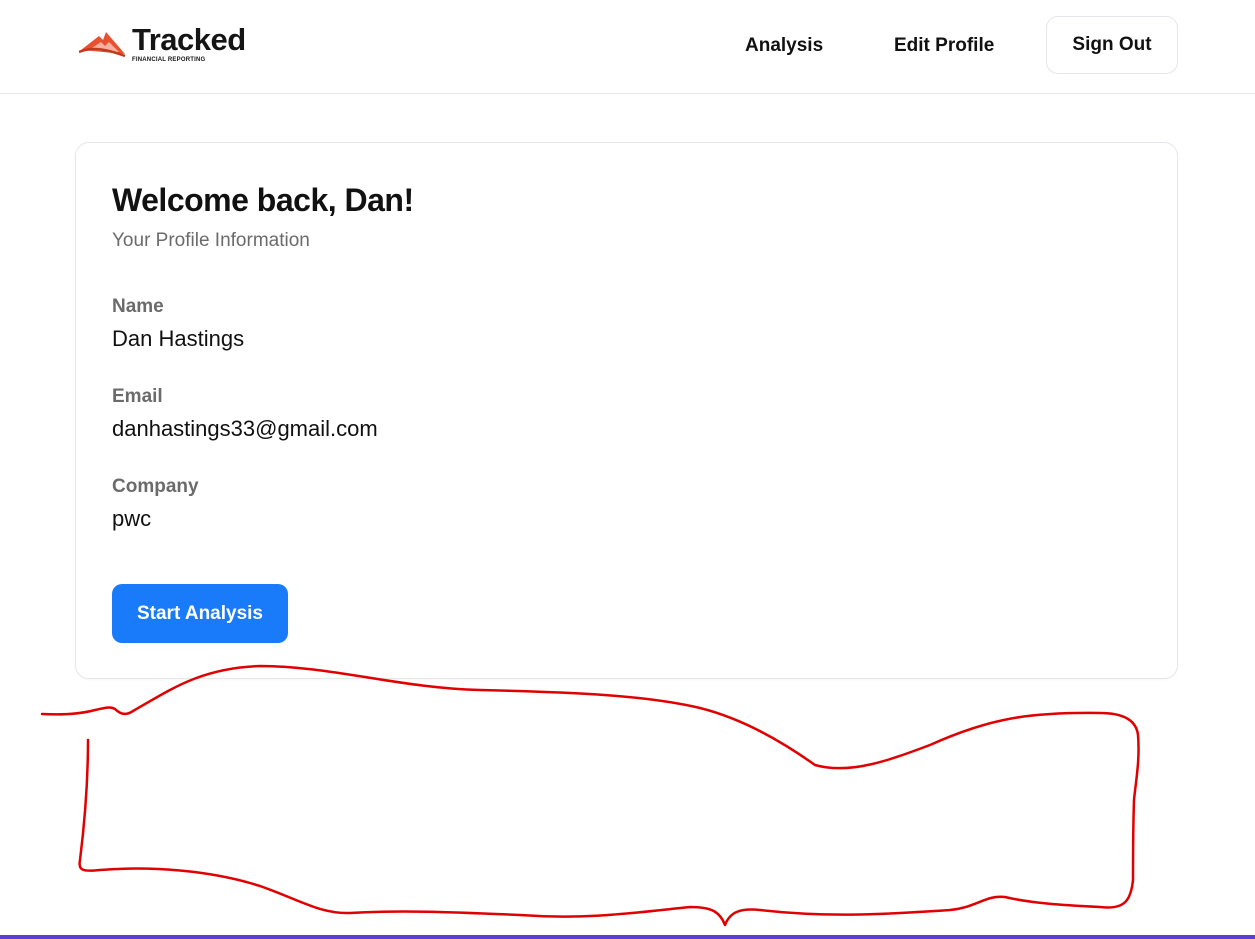  What do you see at coordinates (784, 46) in the screenshot?
I see `nav-link-analysis: Analysis` at bounding box center [784, 46].